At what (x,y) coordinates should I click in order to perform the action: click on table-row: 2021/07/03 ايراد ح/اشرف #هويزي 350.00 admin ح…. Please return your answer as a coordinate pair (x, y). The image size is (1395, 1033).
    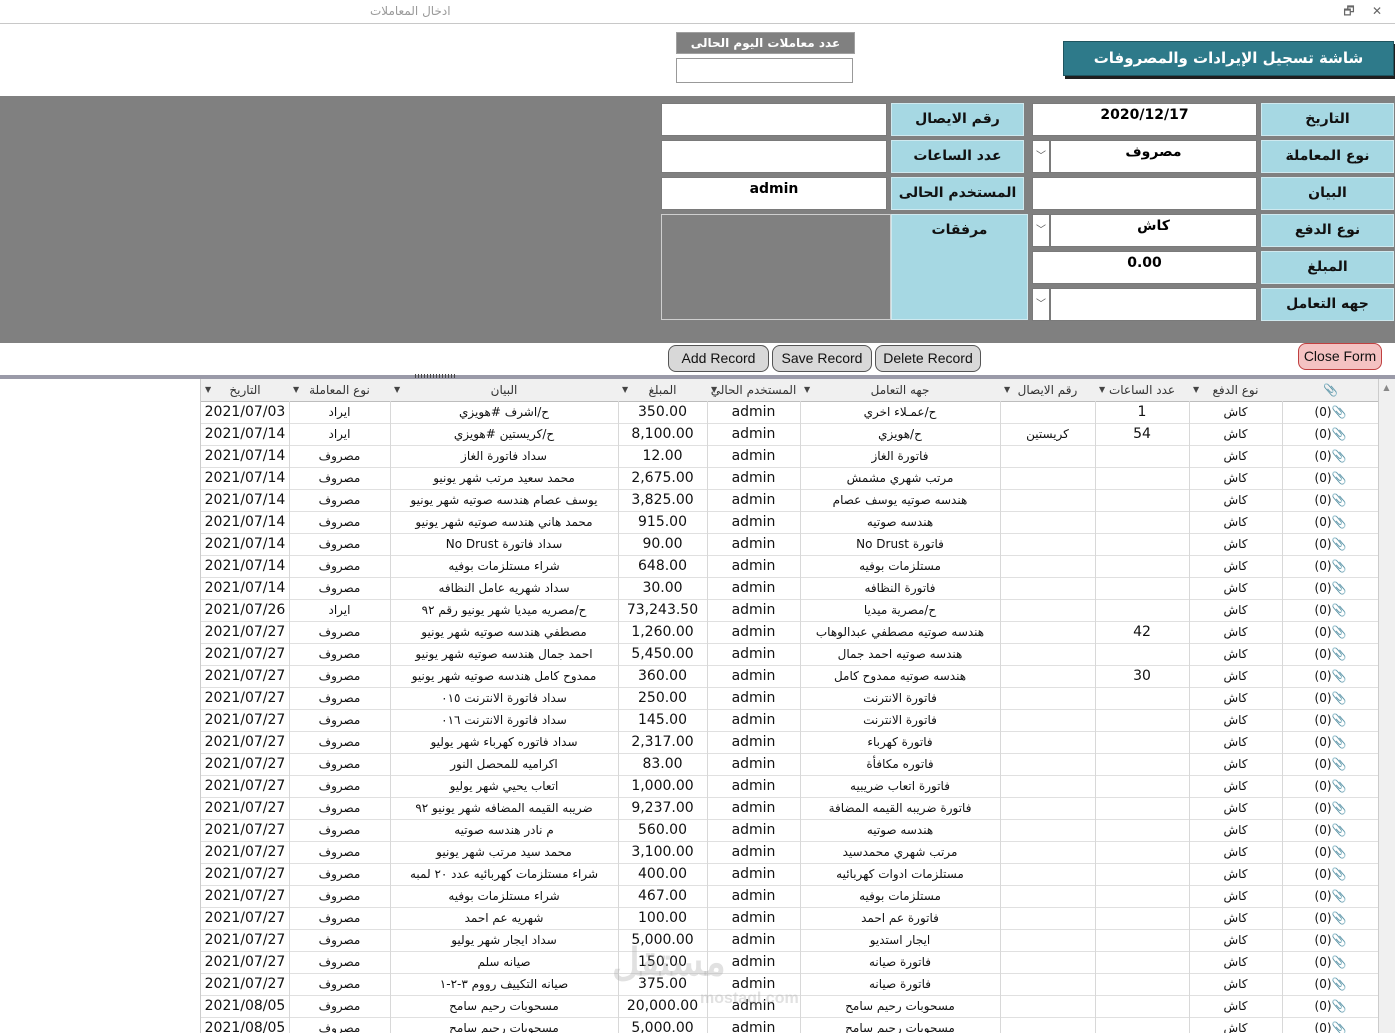
    Looking at the image, I should click on (789, 412).